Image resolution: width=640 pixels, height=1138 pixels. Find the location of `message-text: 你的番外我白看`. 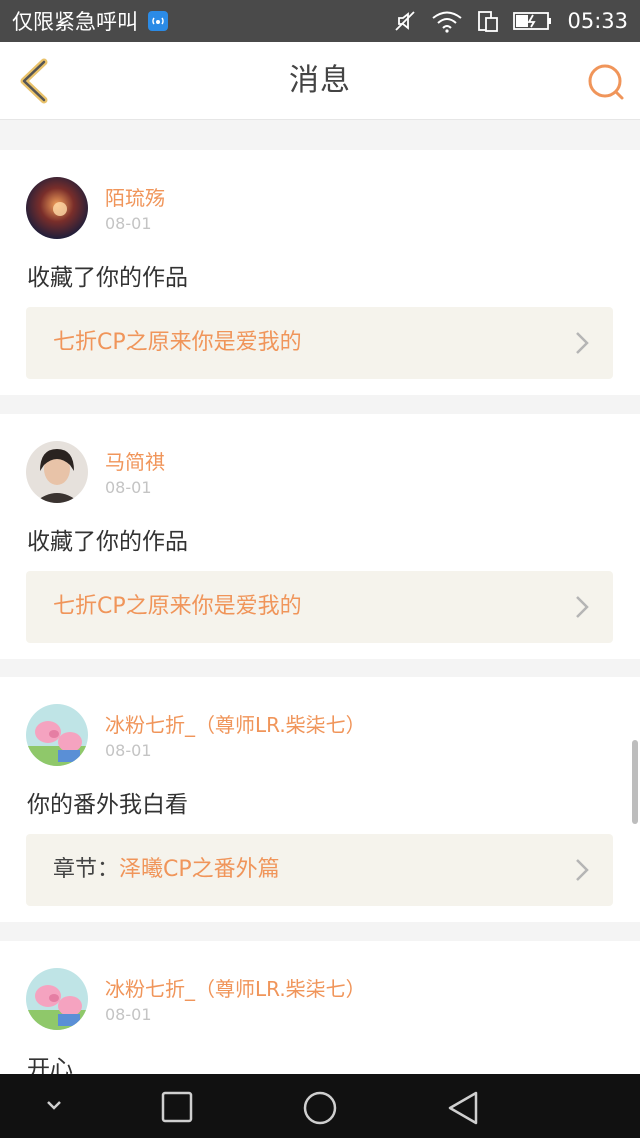

message-text: 你的番外我白看 is located at coordinates (107, 805).